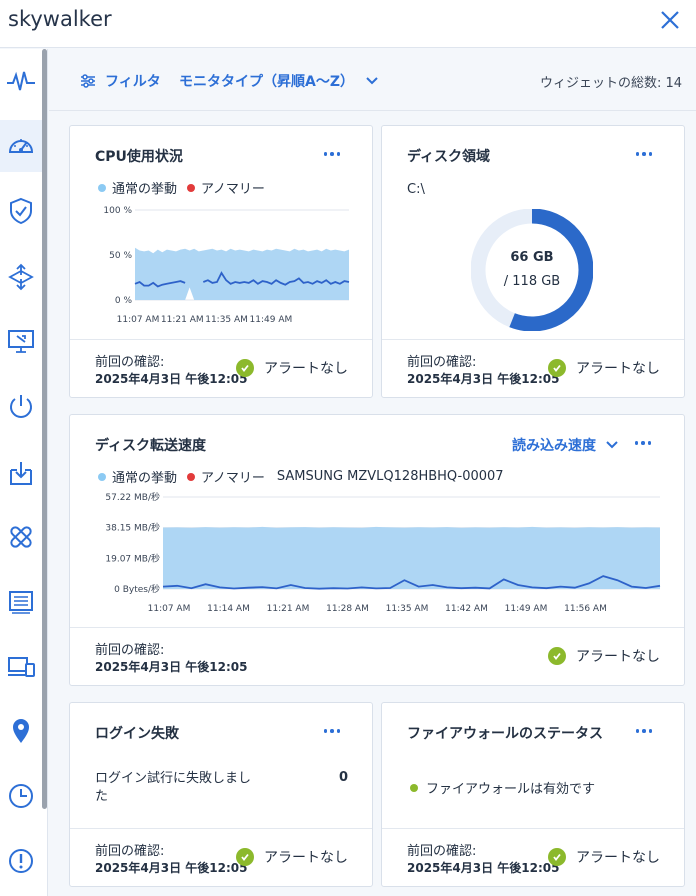 Image resolution: width=696 pixels, height=896 pixels. I want to click on firewall-status: ファイアウォールは有効です, so click(502, 787).